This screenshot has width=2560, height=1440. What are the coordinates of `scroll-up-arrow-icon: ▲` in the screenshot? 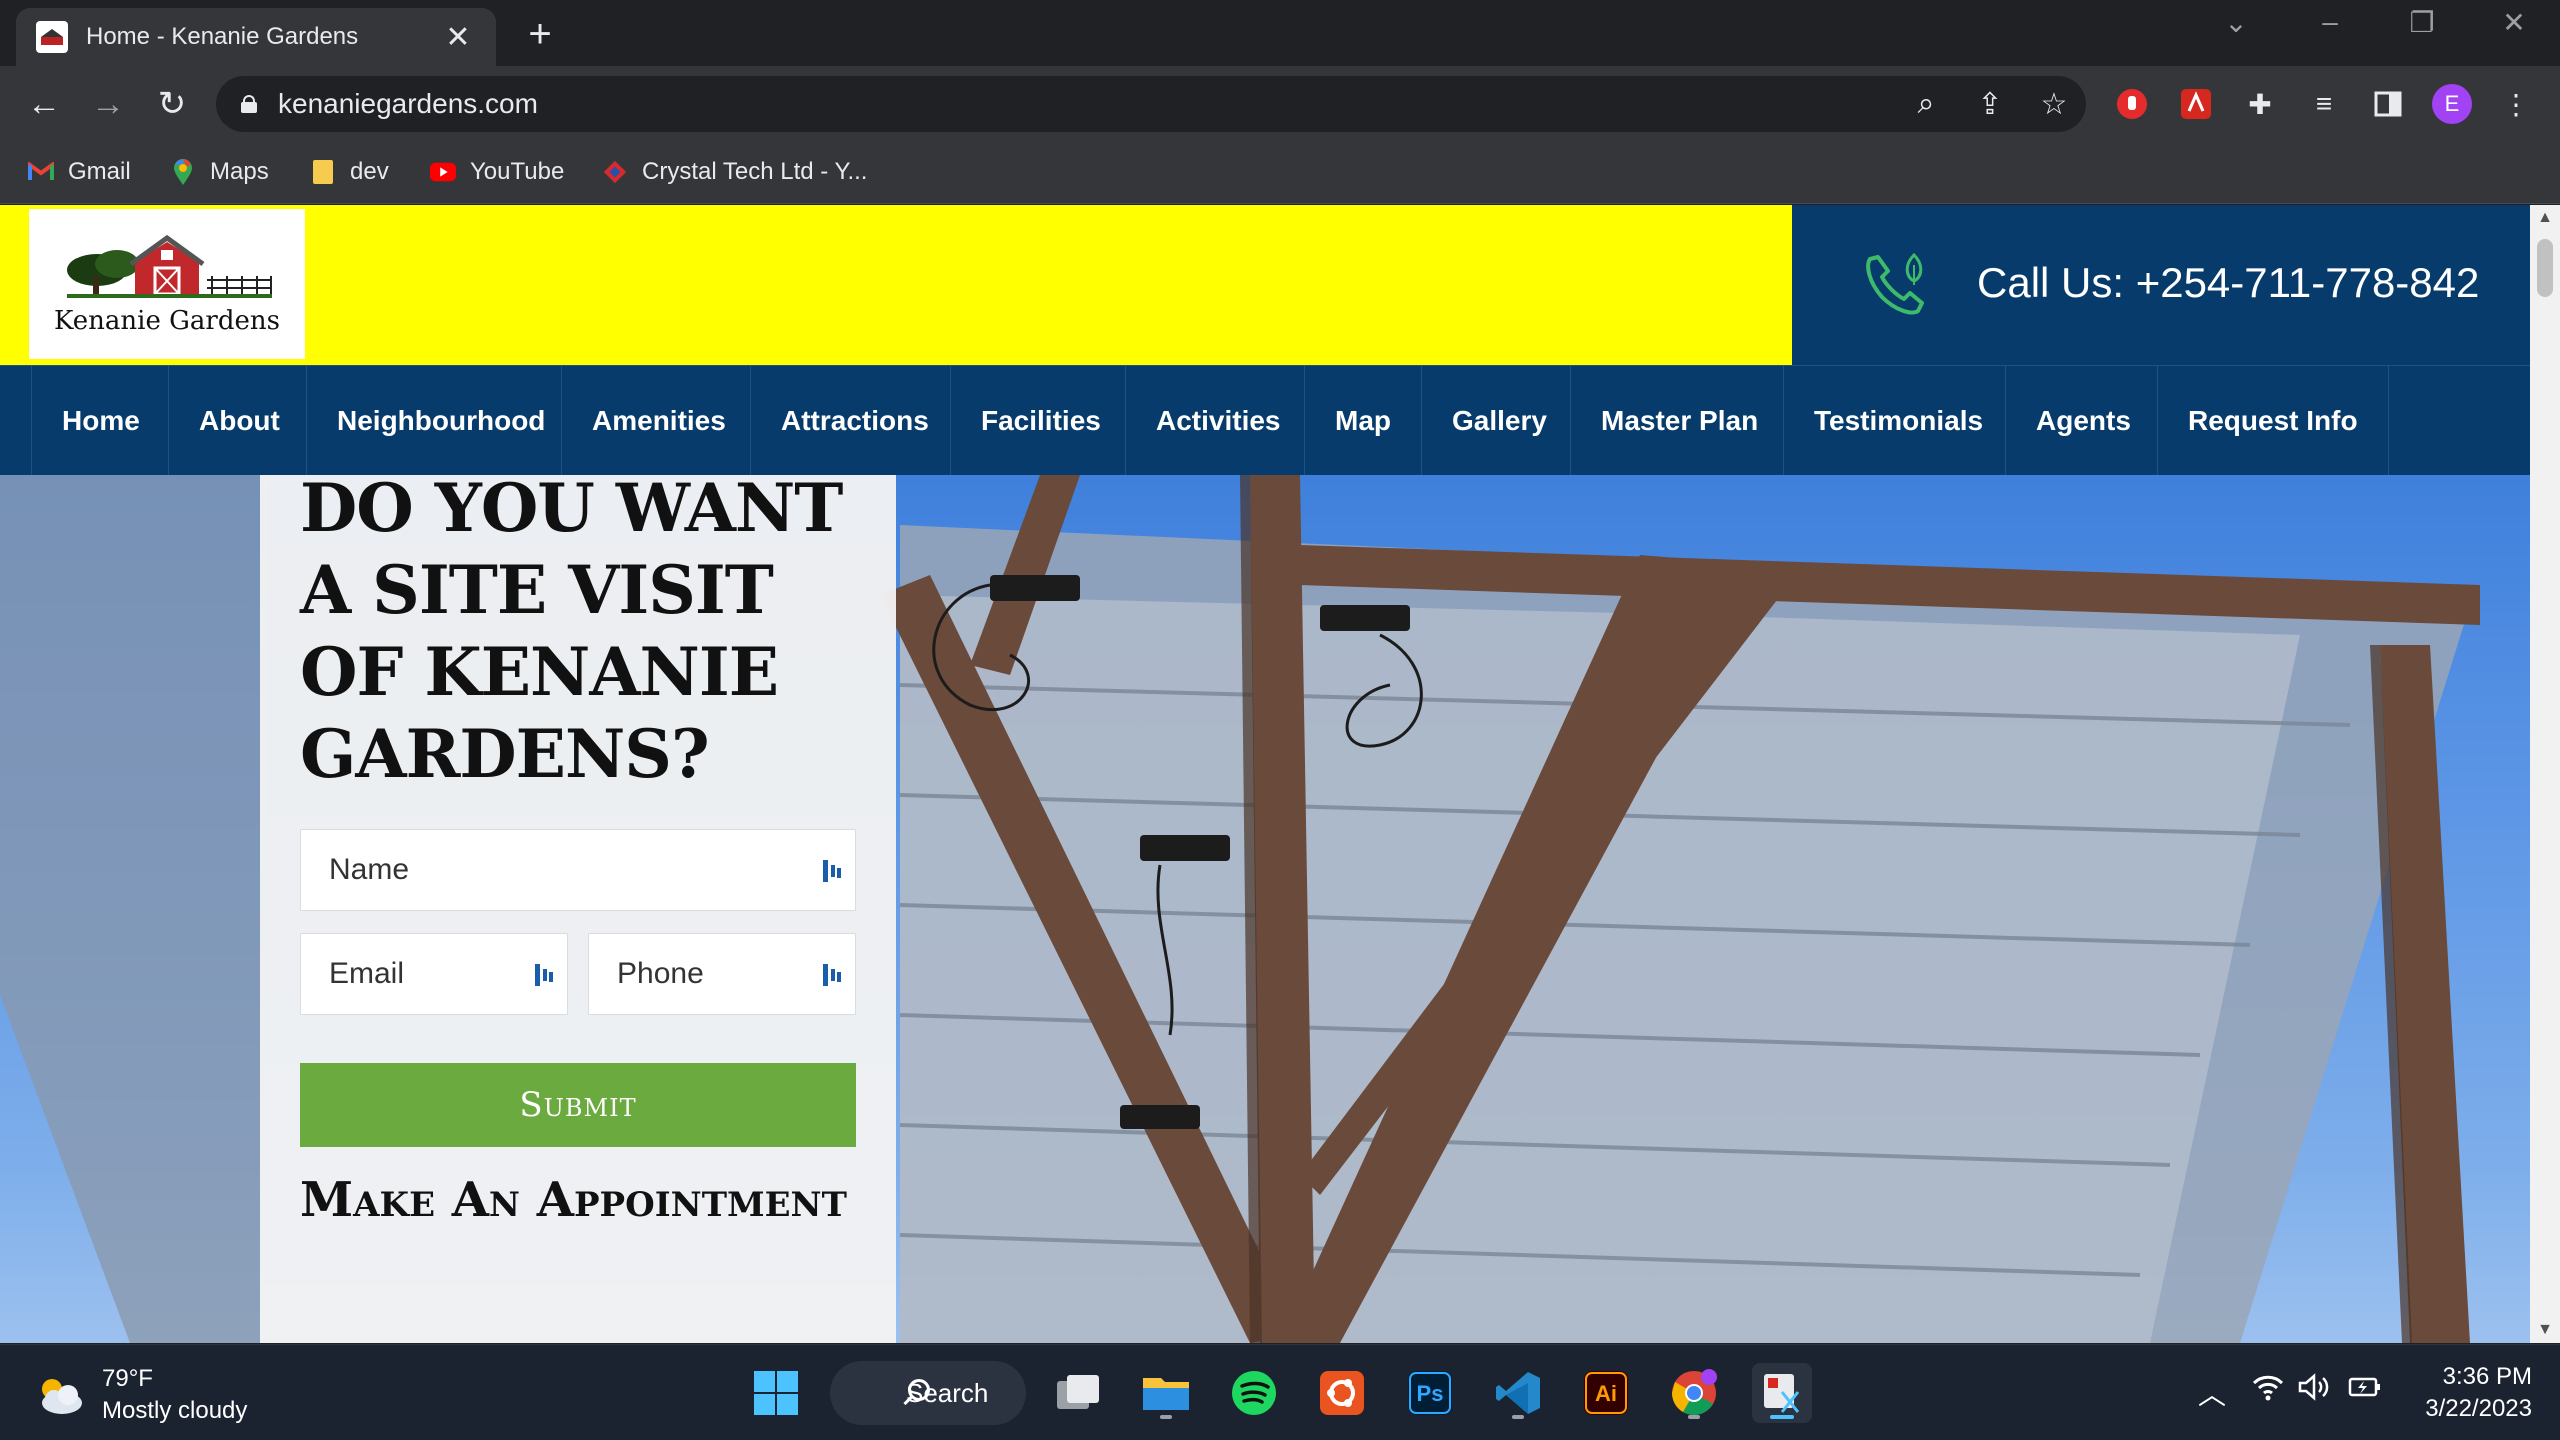 It's located at (2545, 218).